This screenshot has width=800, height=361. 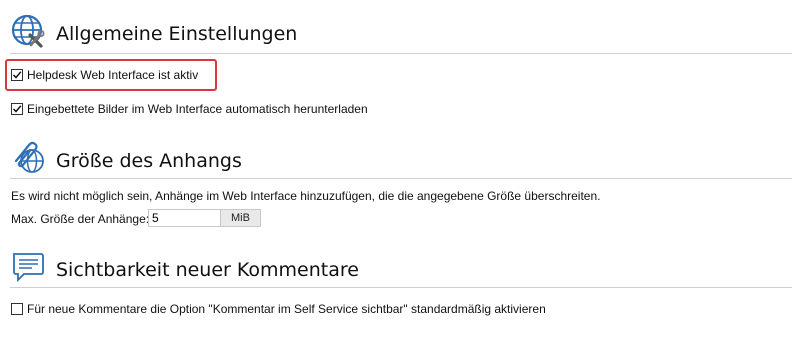 I want to click on option-helpdesk-active: Helpdesk Web Interface ist aktiv, so click(x=104, y=75).